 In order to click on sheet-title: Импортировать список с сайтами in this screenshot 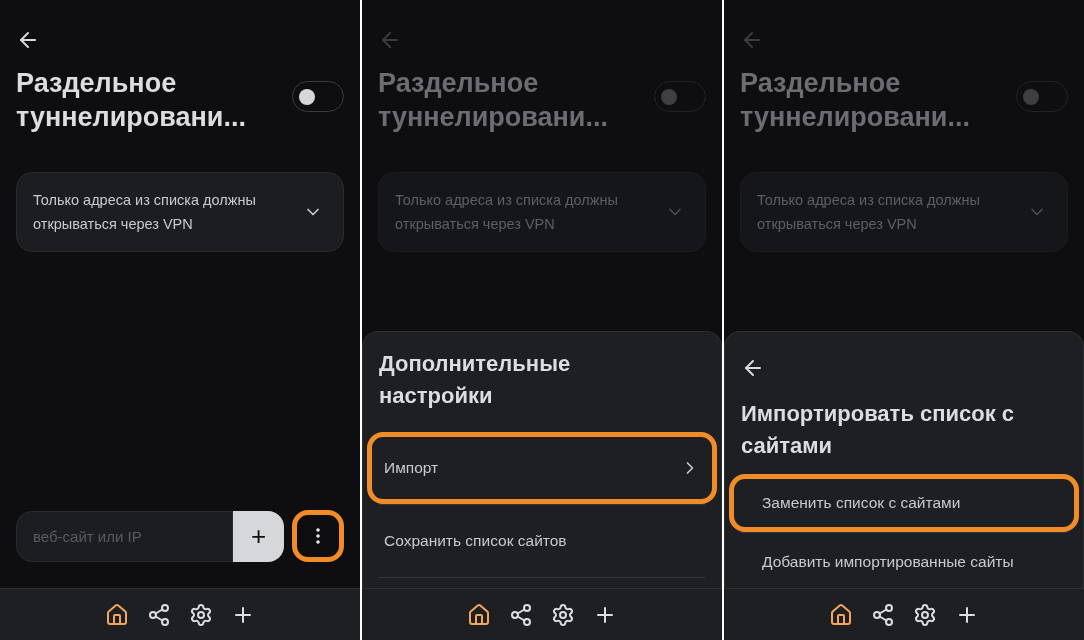, I will do `click(878, 430)`.